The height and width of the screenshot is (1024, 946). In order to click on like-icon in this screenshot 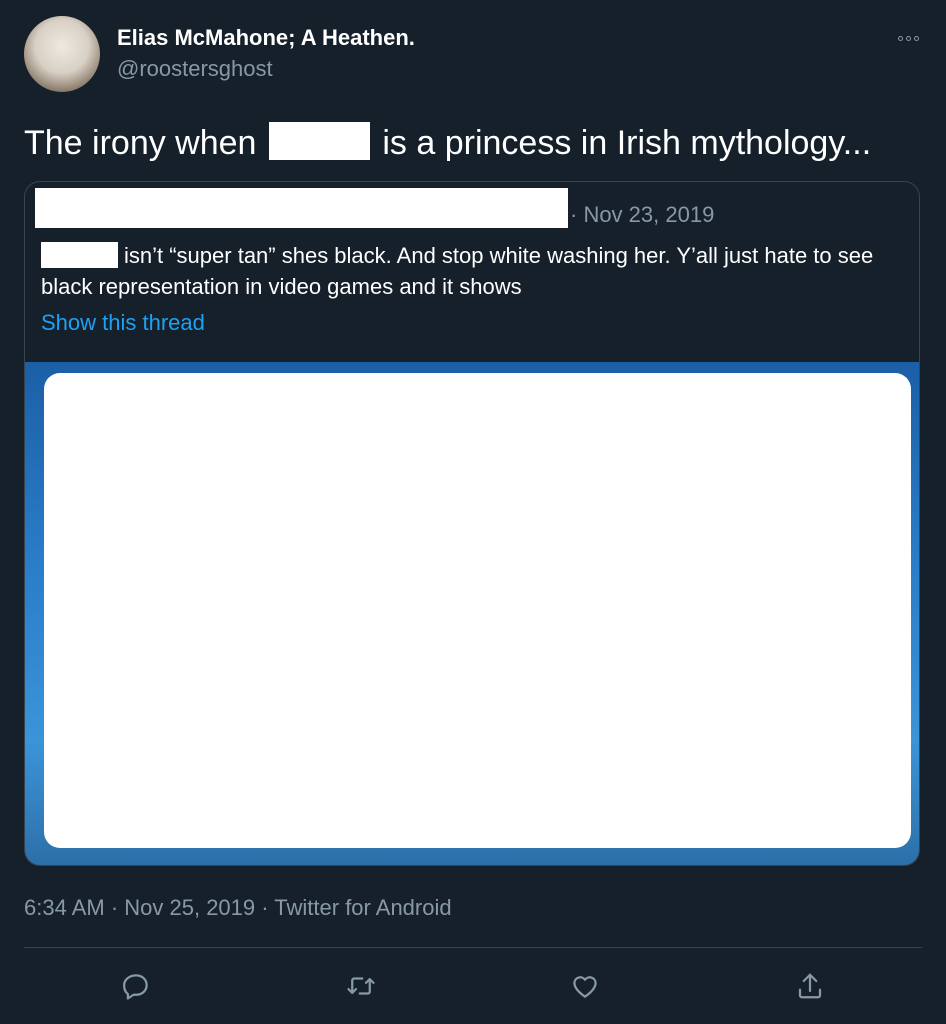, I will do `click(585, 987)`.